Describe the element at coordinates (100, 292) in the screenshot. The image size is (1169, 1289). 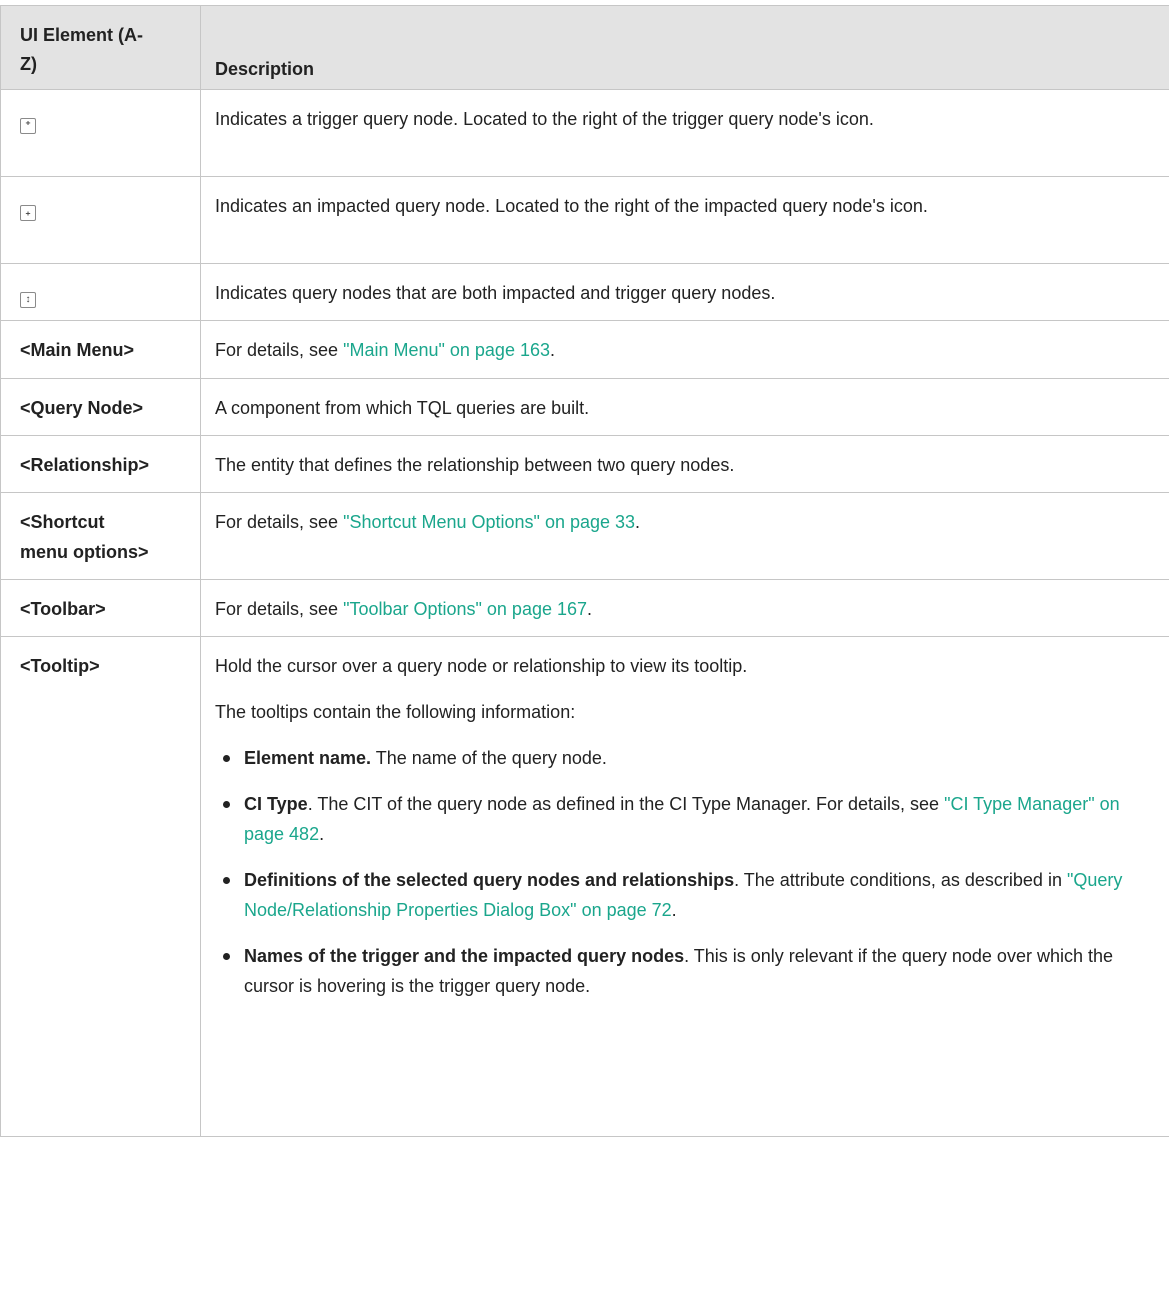
I see `element-cell: ↕` at that location.